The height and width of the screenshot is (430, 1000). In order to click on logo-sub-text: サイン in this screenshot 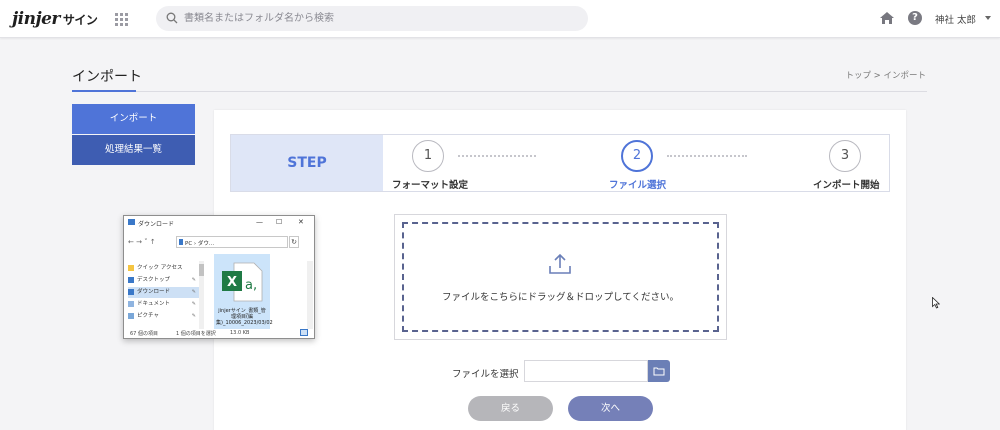, I will do `click(80, 20)`.